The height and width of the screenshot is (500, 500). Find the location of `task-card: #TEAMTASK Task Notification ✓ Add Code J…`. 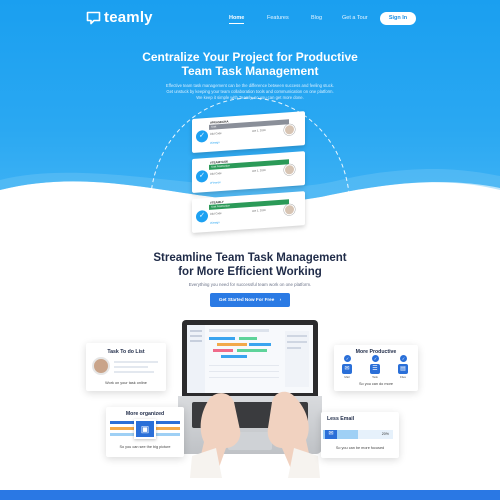

task-card: #TEAMTASK Task Notification ✓ Add Code J… is located at coordinates (248, 172).